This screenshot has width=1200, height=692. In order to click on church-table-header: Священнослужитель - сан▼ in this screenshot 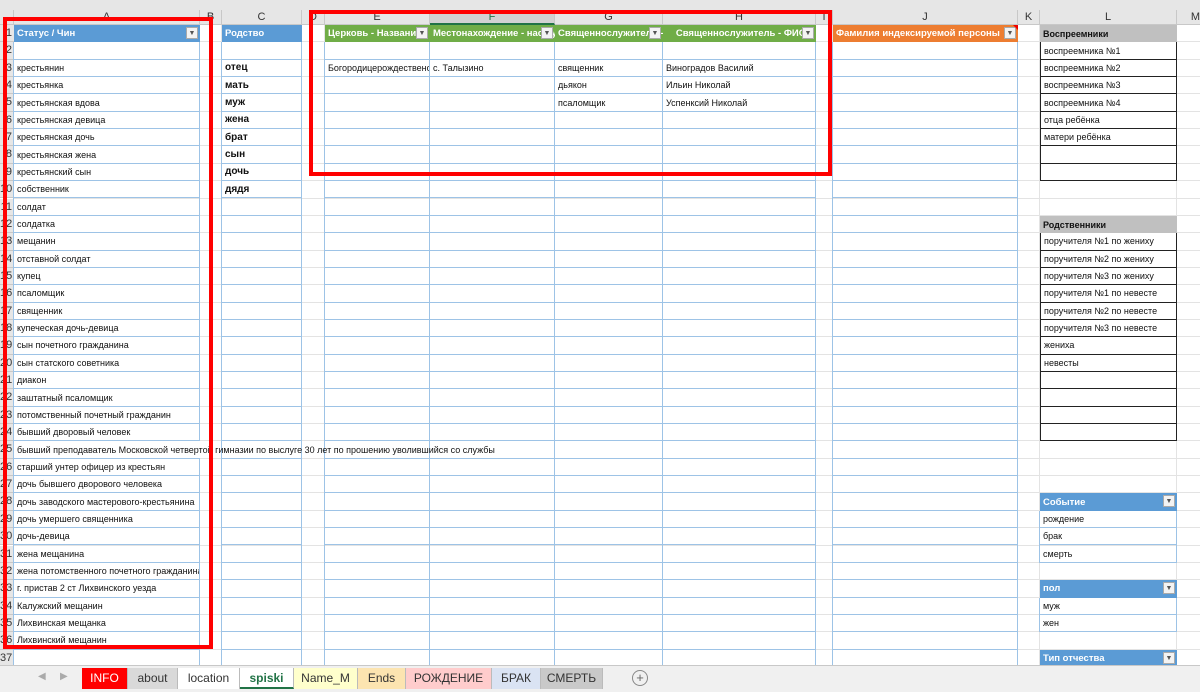, I will do `click(609, 34)`.